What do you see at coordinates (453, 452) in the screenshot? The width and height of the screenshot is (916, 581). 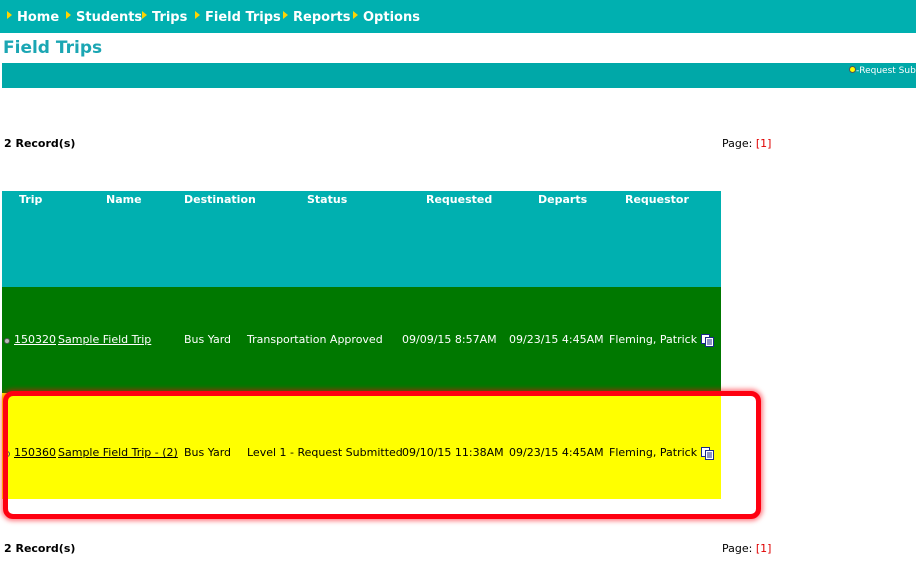 I see `trip-requested: 09/10/15 11:38AM` at bounding box center [453, 452].